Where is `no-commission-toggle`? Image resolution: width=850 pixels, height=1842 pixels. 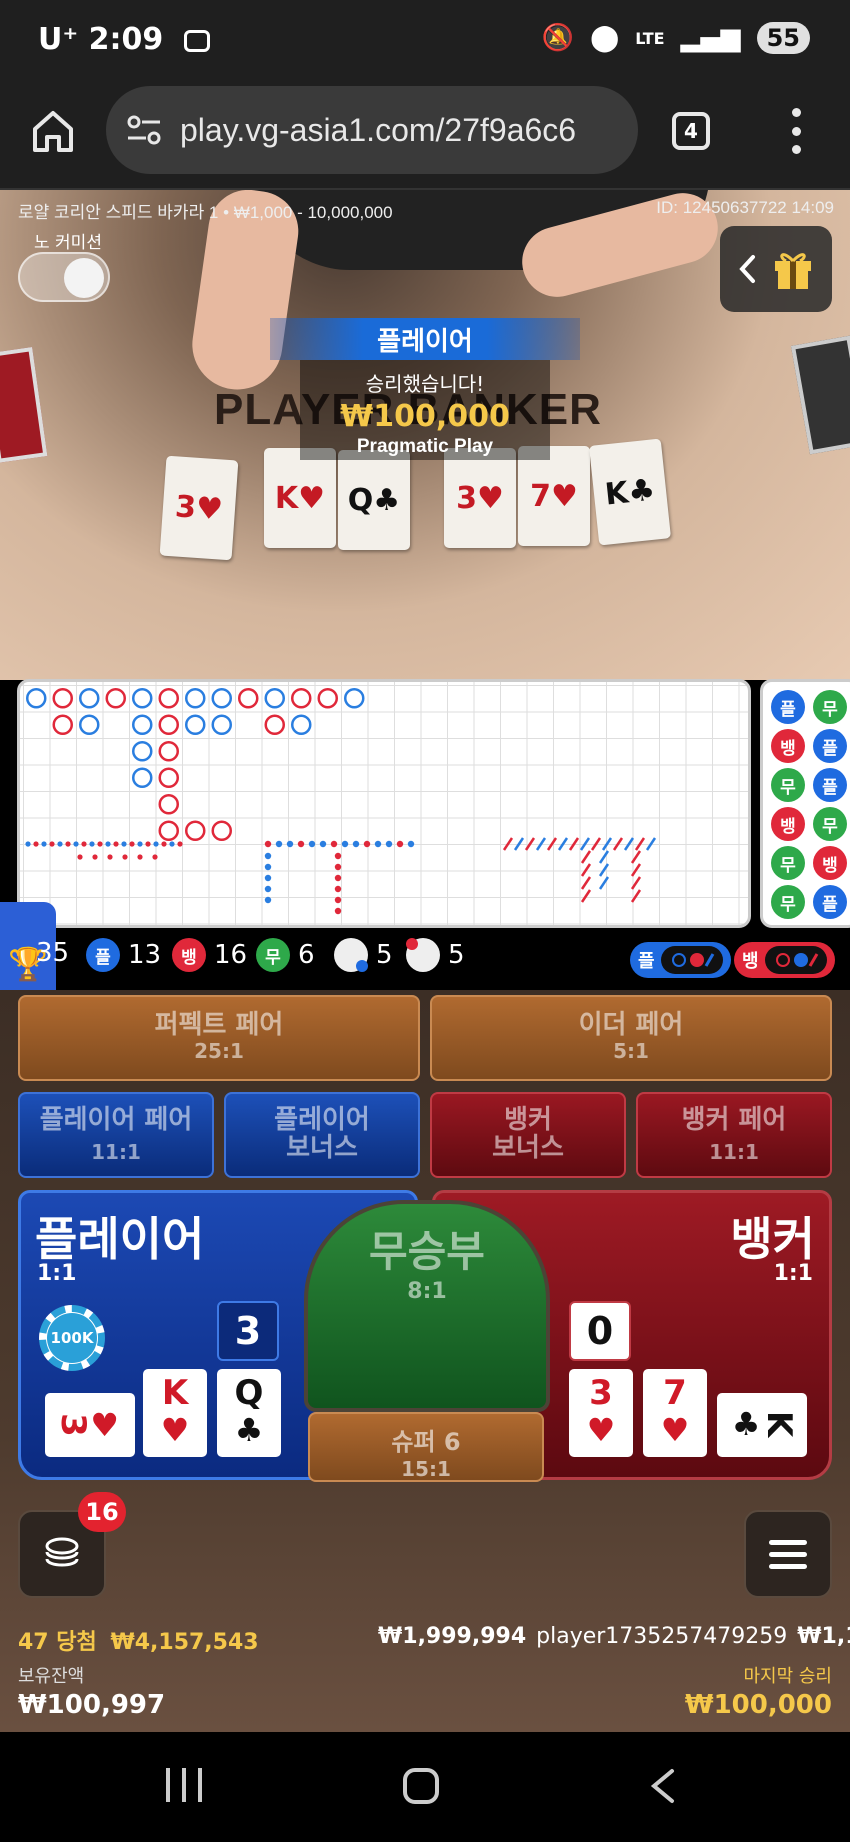 no-commission-toggle is located at coordinates (64, 277).